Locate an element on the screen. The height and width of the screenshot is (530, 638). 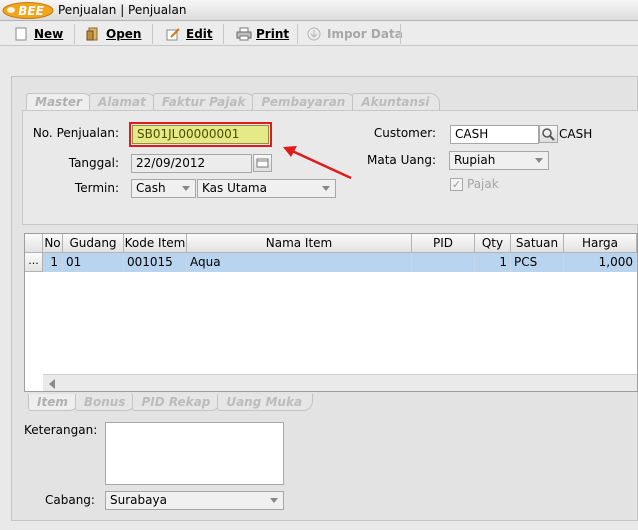
import-icon is located at coordinates (314, 34).